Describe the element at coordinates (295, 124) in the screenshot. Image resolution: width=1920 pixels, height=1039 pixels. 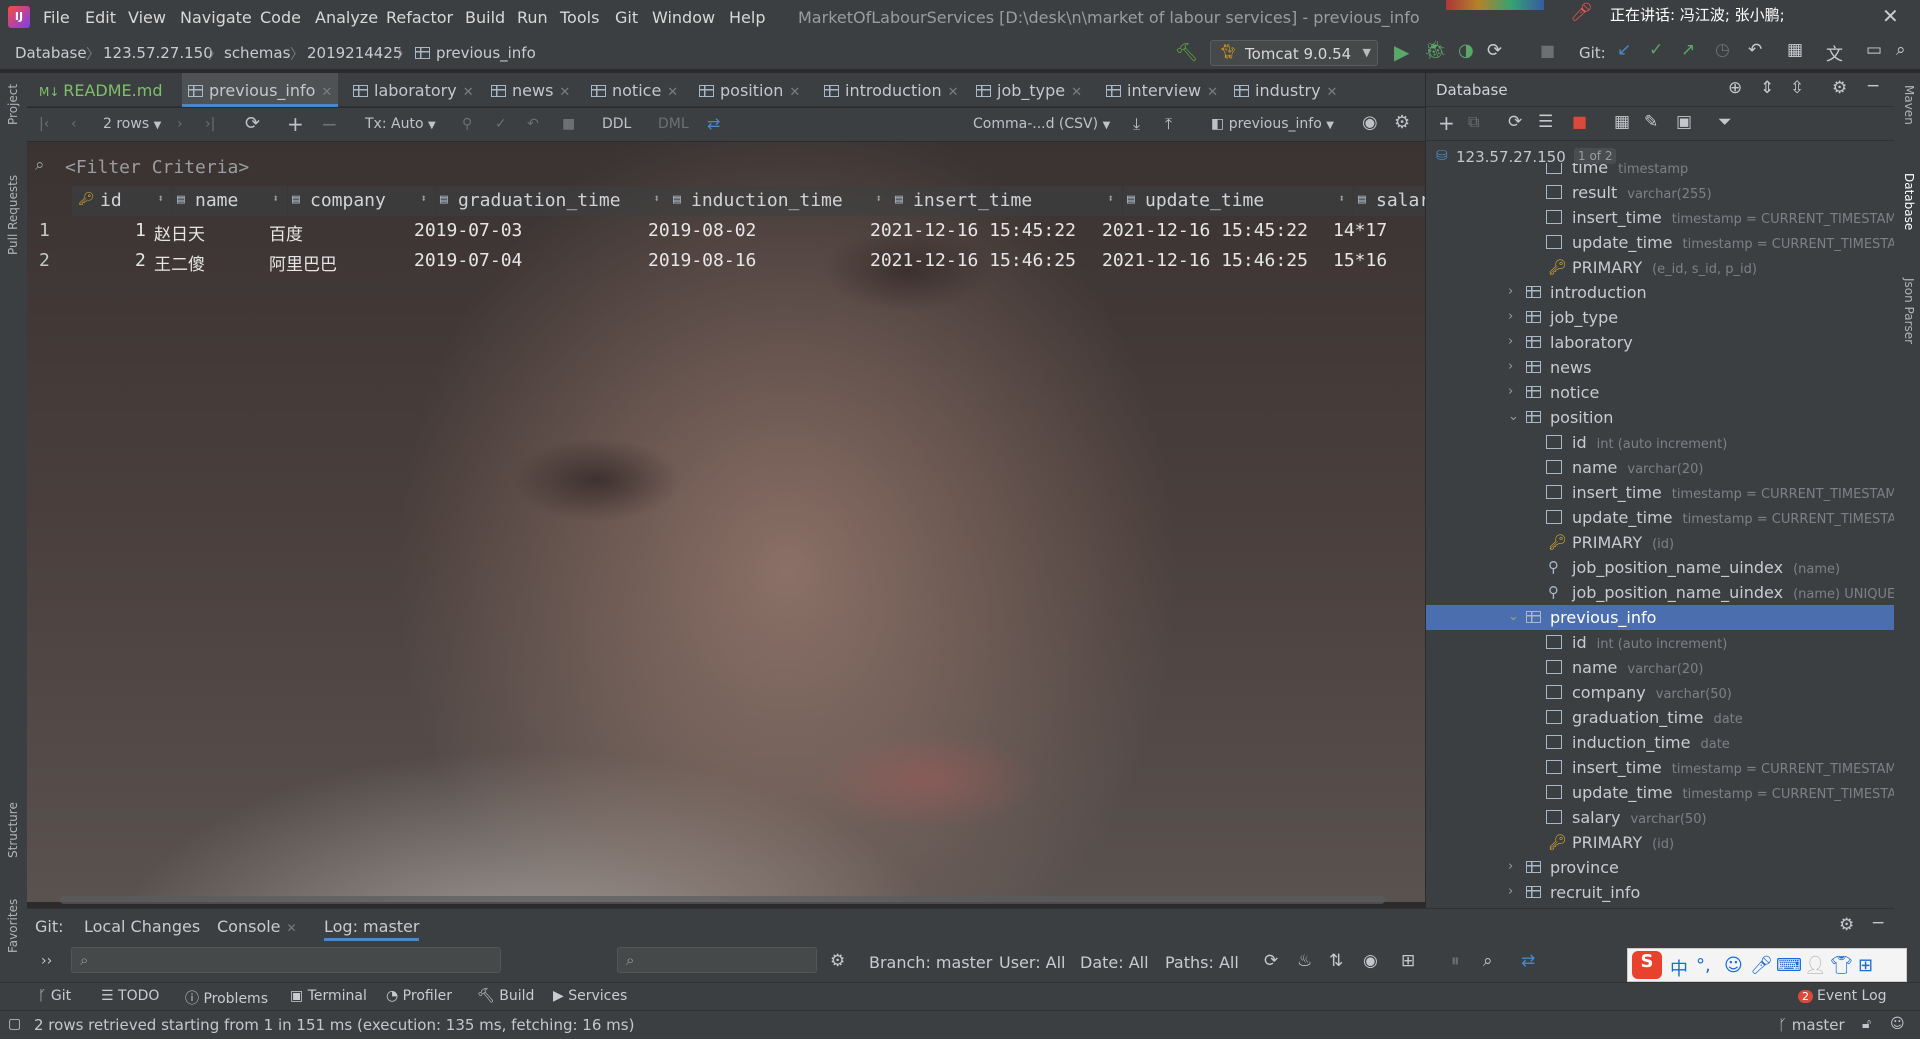
I see `add-row-icon: +` at that location.